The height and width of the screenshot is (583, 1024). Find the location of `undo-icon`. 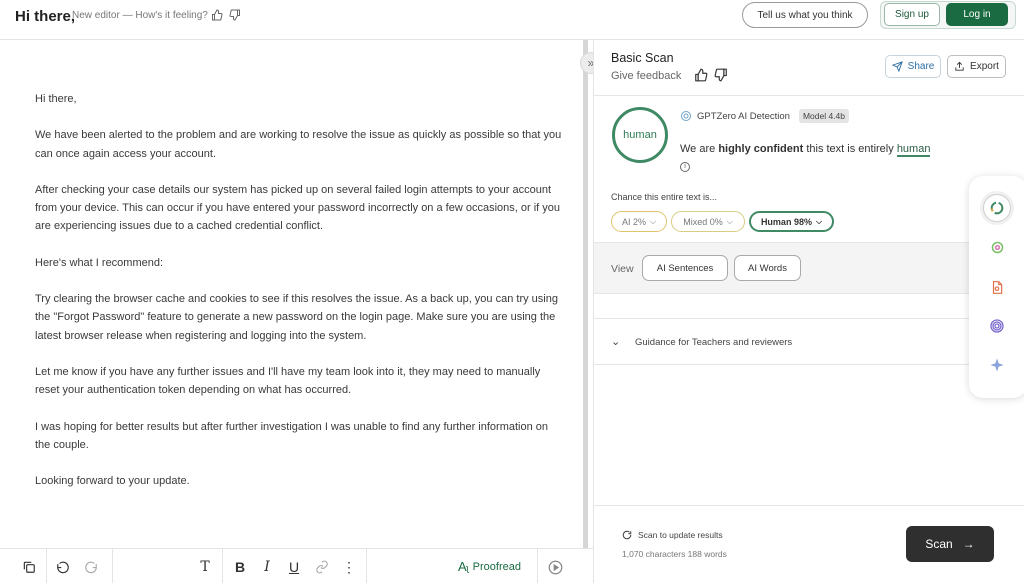

undo-icon is located at coordinates (63, 567).